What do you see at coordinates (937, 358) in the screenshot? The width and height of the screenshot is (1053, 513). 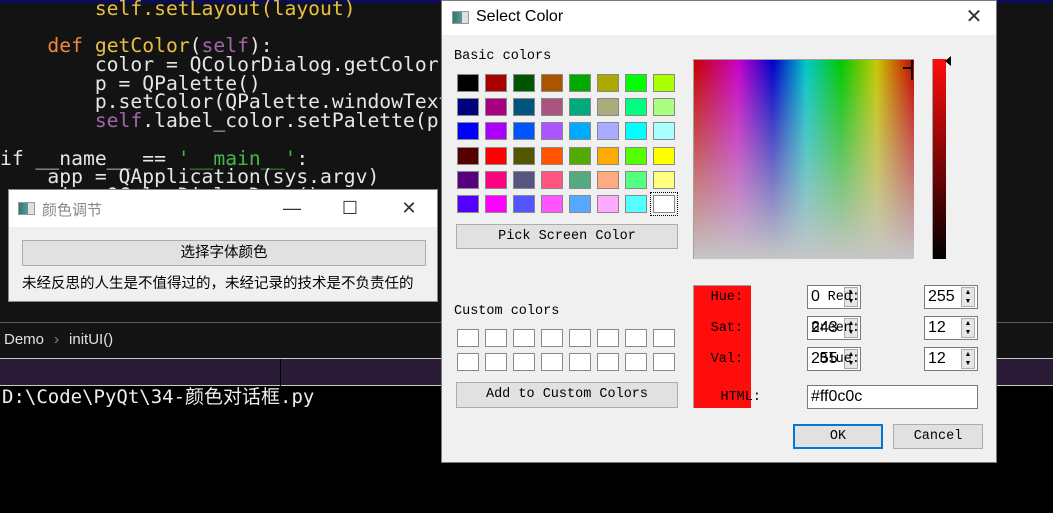 I see `blue-value: 12` at bounding box center [937, 358].